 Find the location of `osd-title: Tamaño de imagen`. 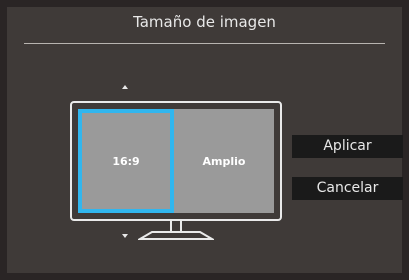

osd-title: Tamaño de imagen is located at coordinates (204, 22).